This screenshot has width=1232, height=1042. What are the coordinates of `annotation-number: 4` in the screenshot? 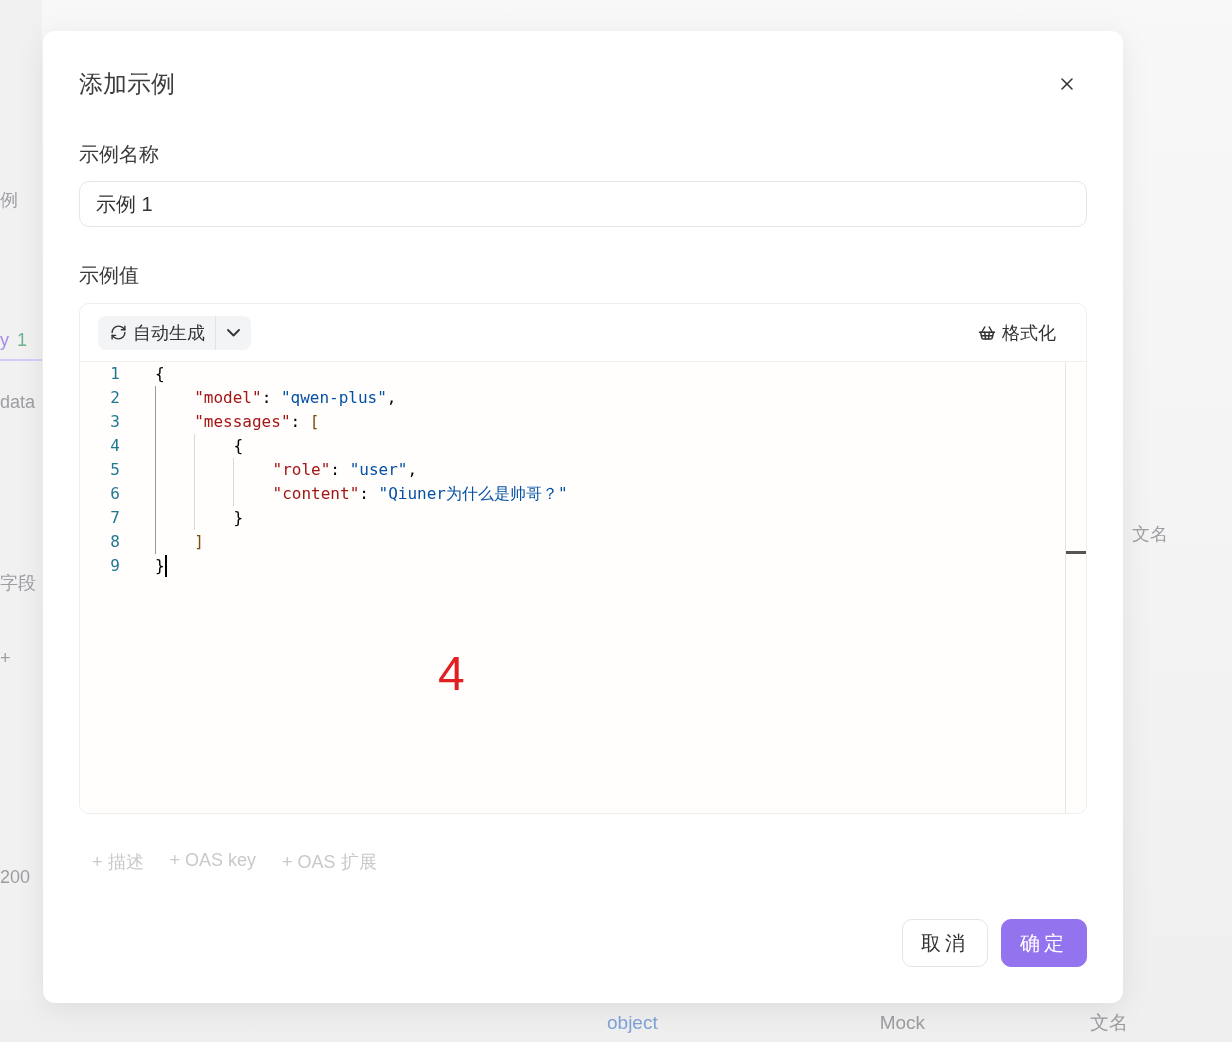 It's located at (451, 673).